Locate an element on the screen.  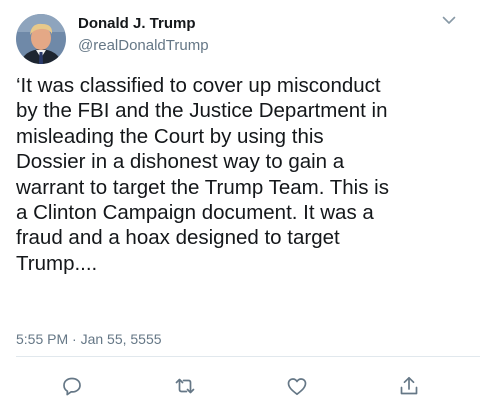
retweet-button is located at coordinates (185, 386).